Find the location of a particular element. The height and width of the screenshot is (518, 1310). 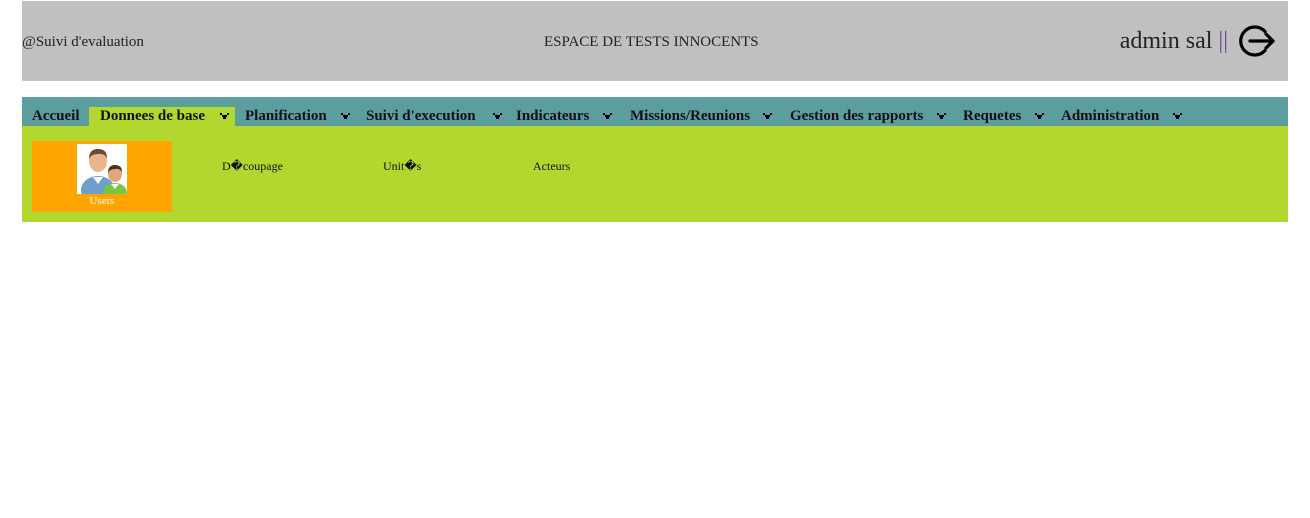

nav-item-planification: Planification is located at coordinates (286, 116).